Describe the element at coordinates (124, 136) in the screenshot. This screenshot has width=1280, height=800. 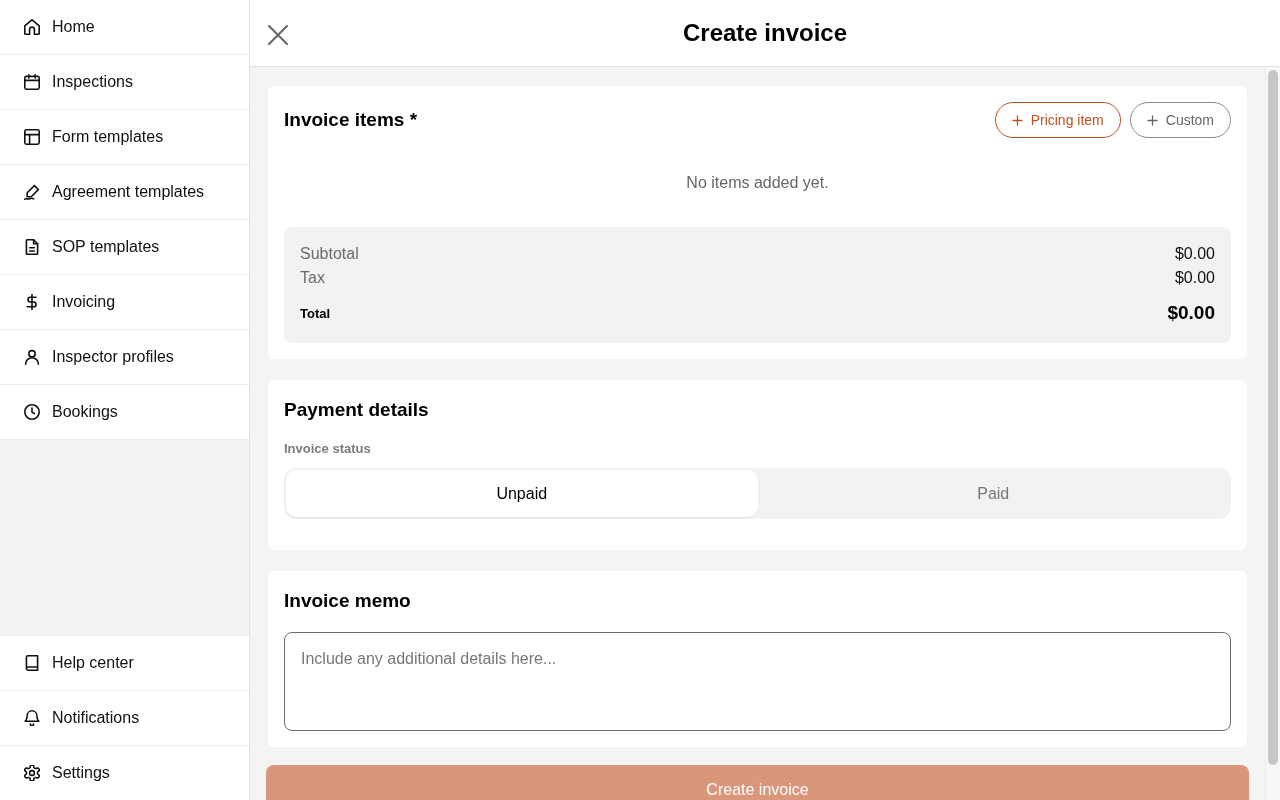
I see `sidebar-item: Form templates` at that location.